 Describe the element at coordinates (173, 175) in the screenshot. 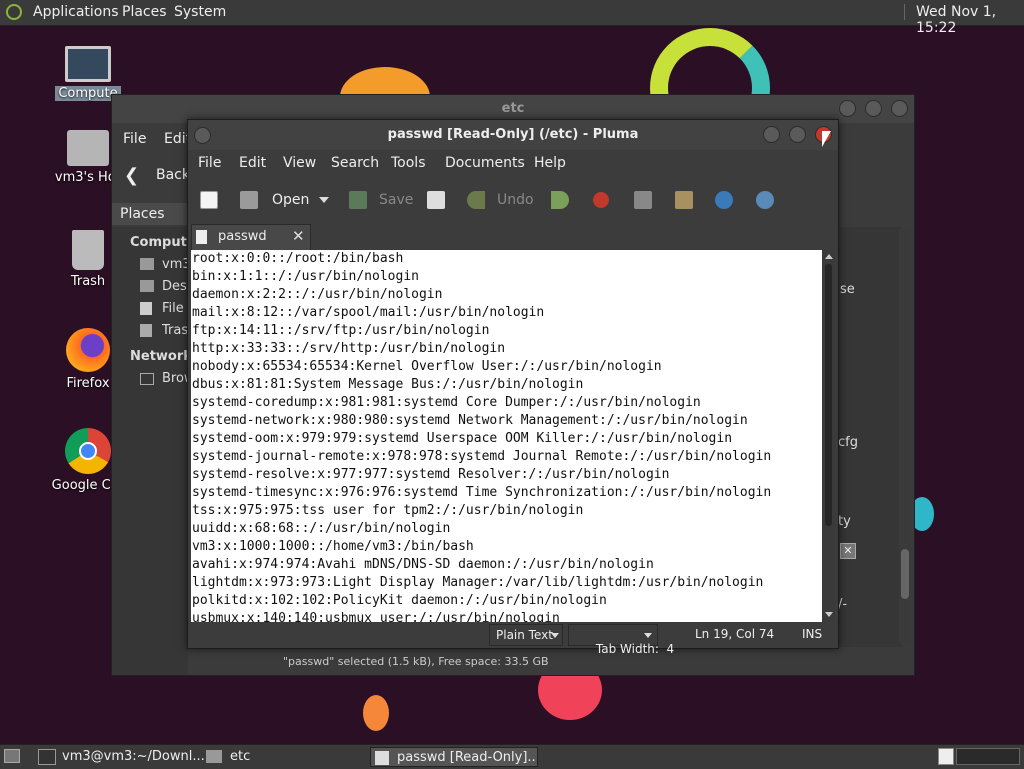

I see `back-button: Back` at that location.